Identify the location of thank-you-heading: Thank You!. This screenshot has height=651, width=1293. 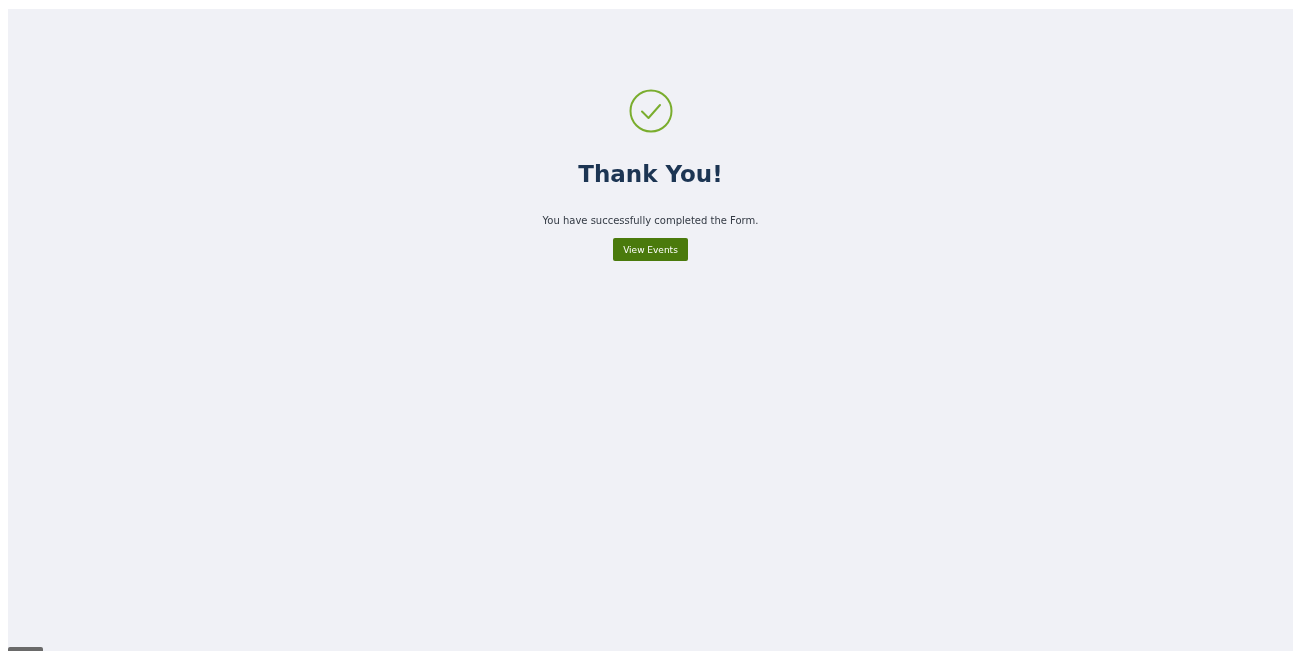
(650, 174).